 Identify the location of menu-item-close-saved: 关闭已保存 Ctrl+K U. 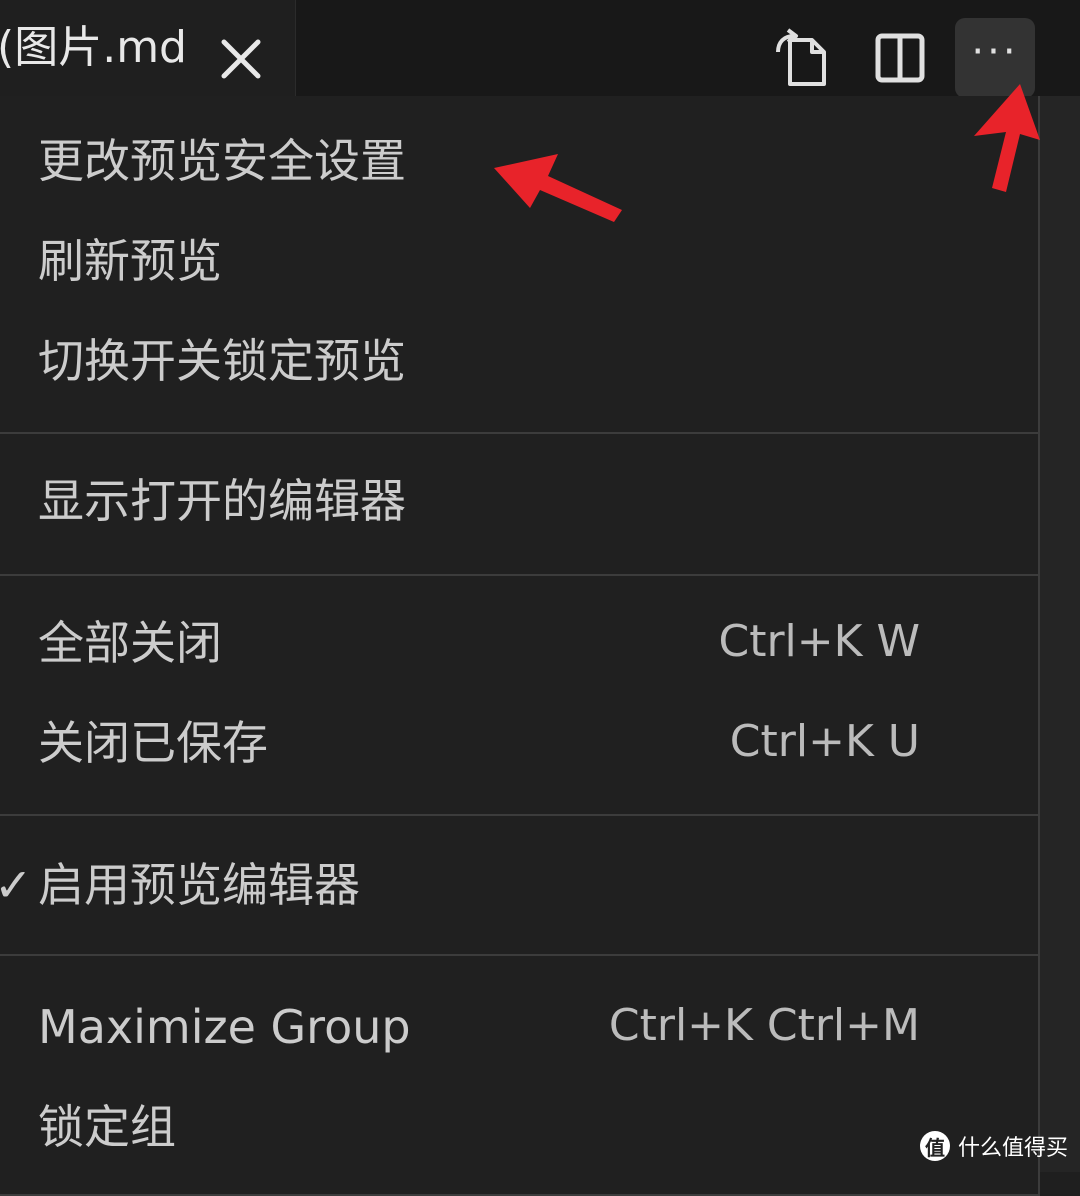
(519, 741).